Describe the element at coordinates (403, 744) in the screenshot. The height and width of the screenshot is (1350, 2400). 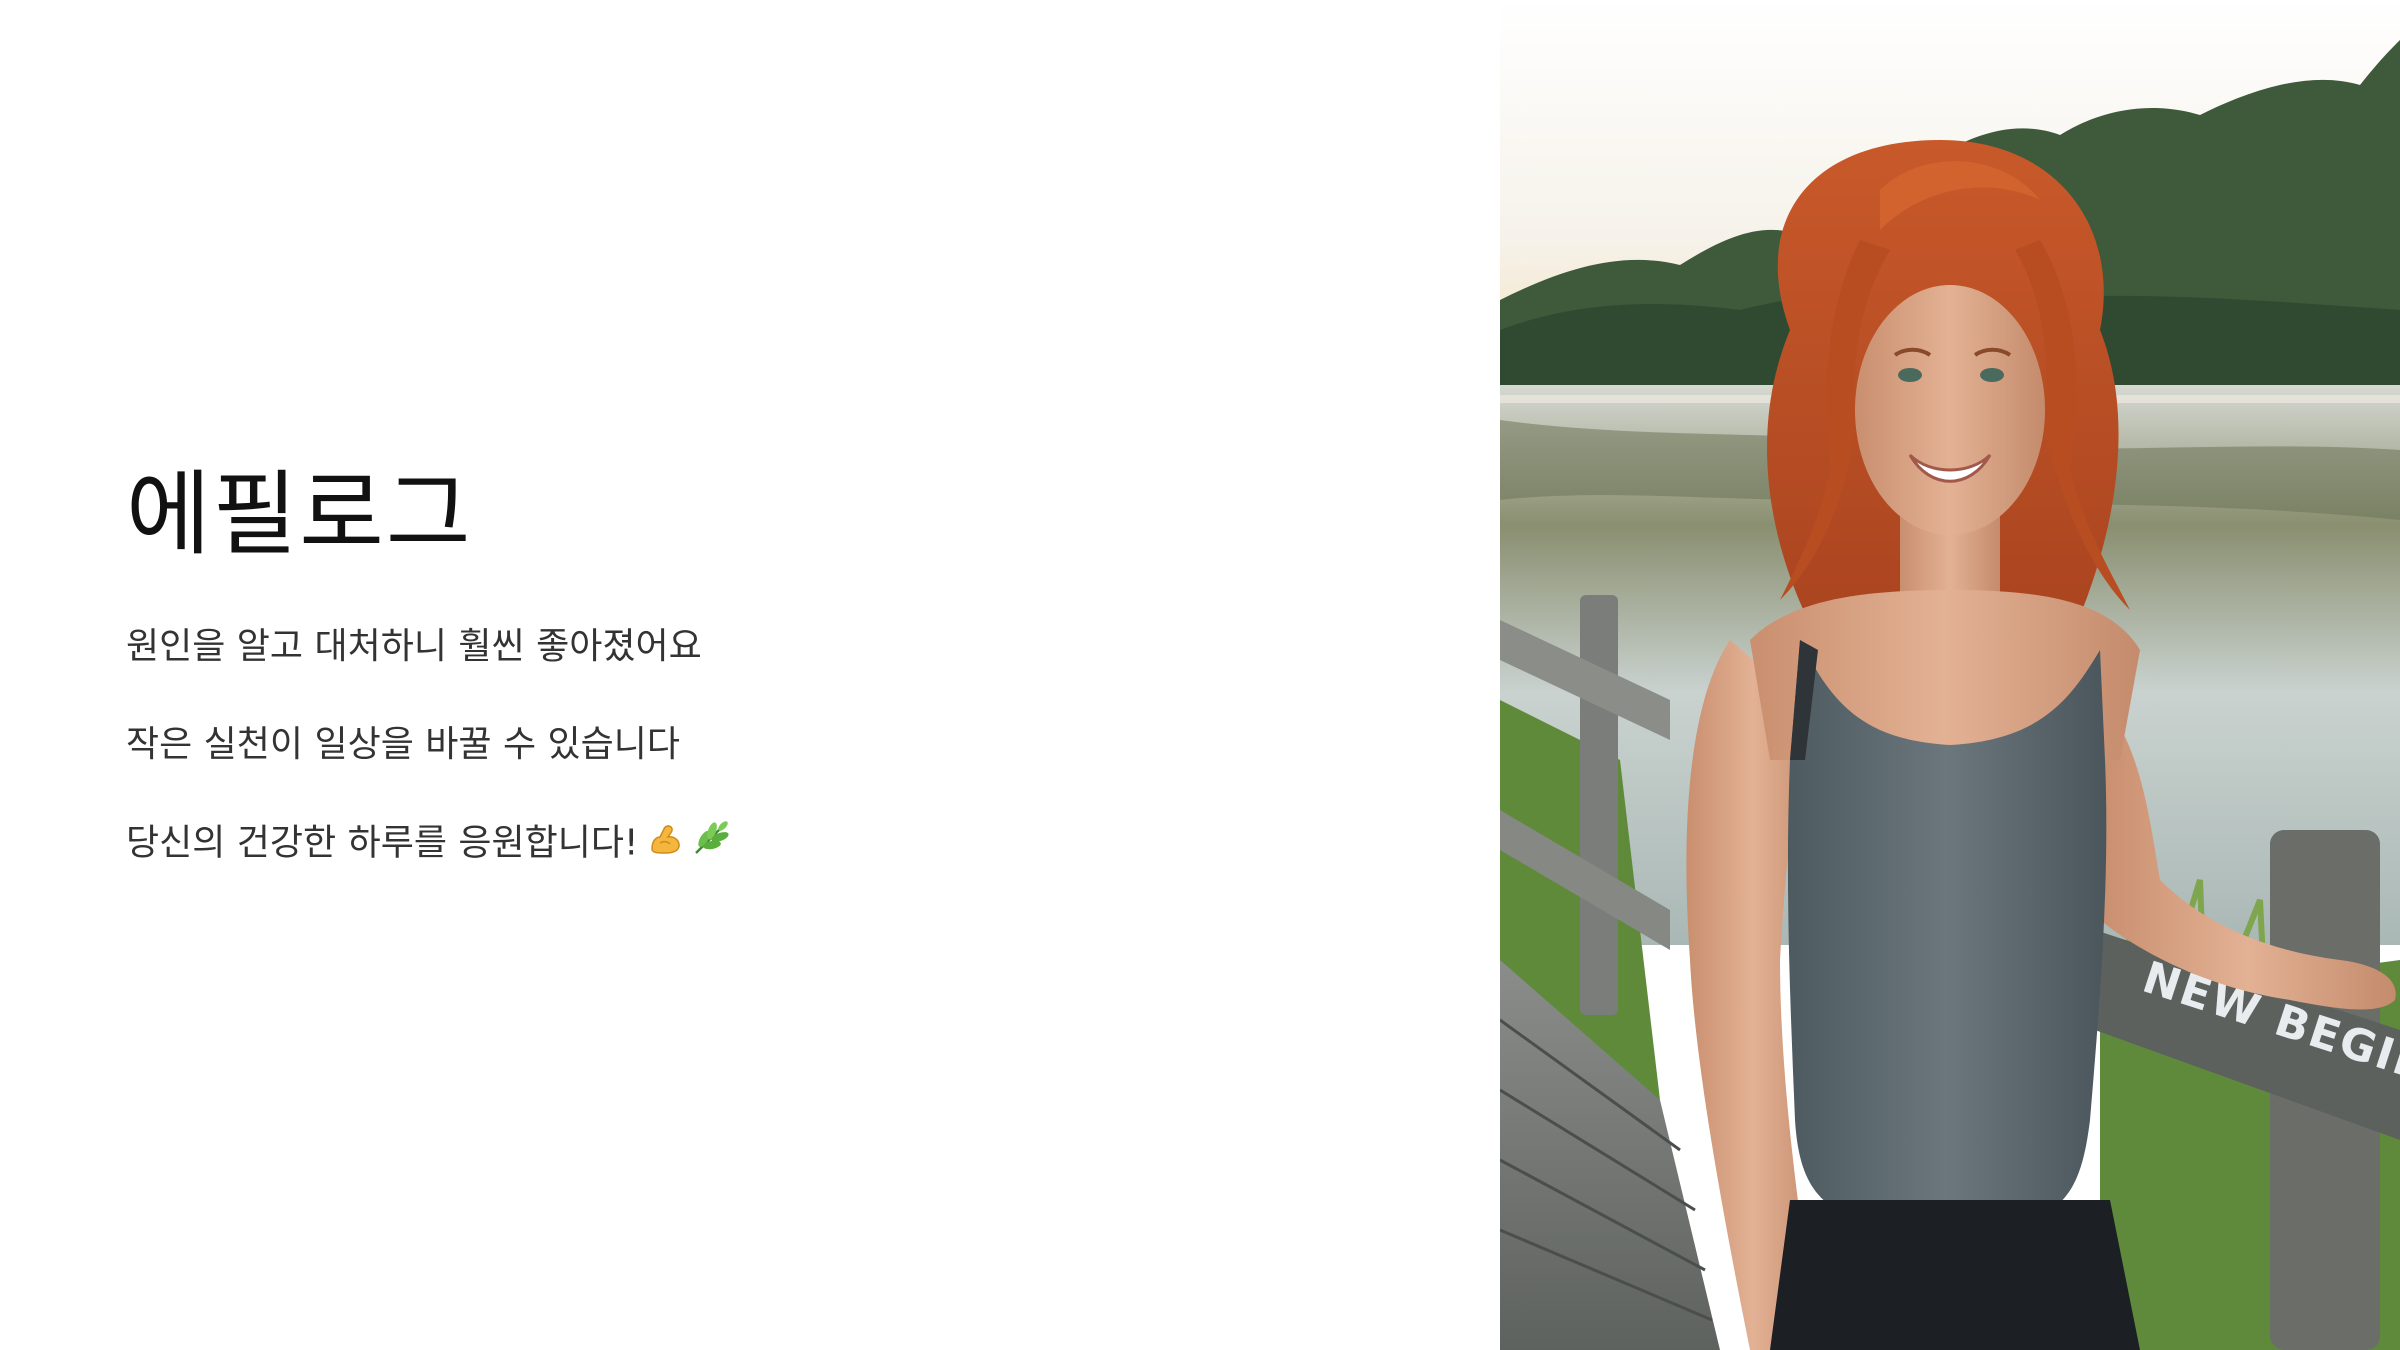
I see `body-line-2: 작은 실천이 일상을 바꿀 수 있습니다` at that location.